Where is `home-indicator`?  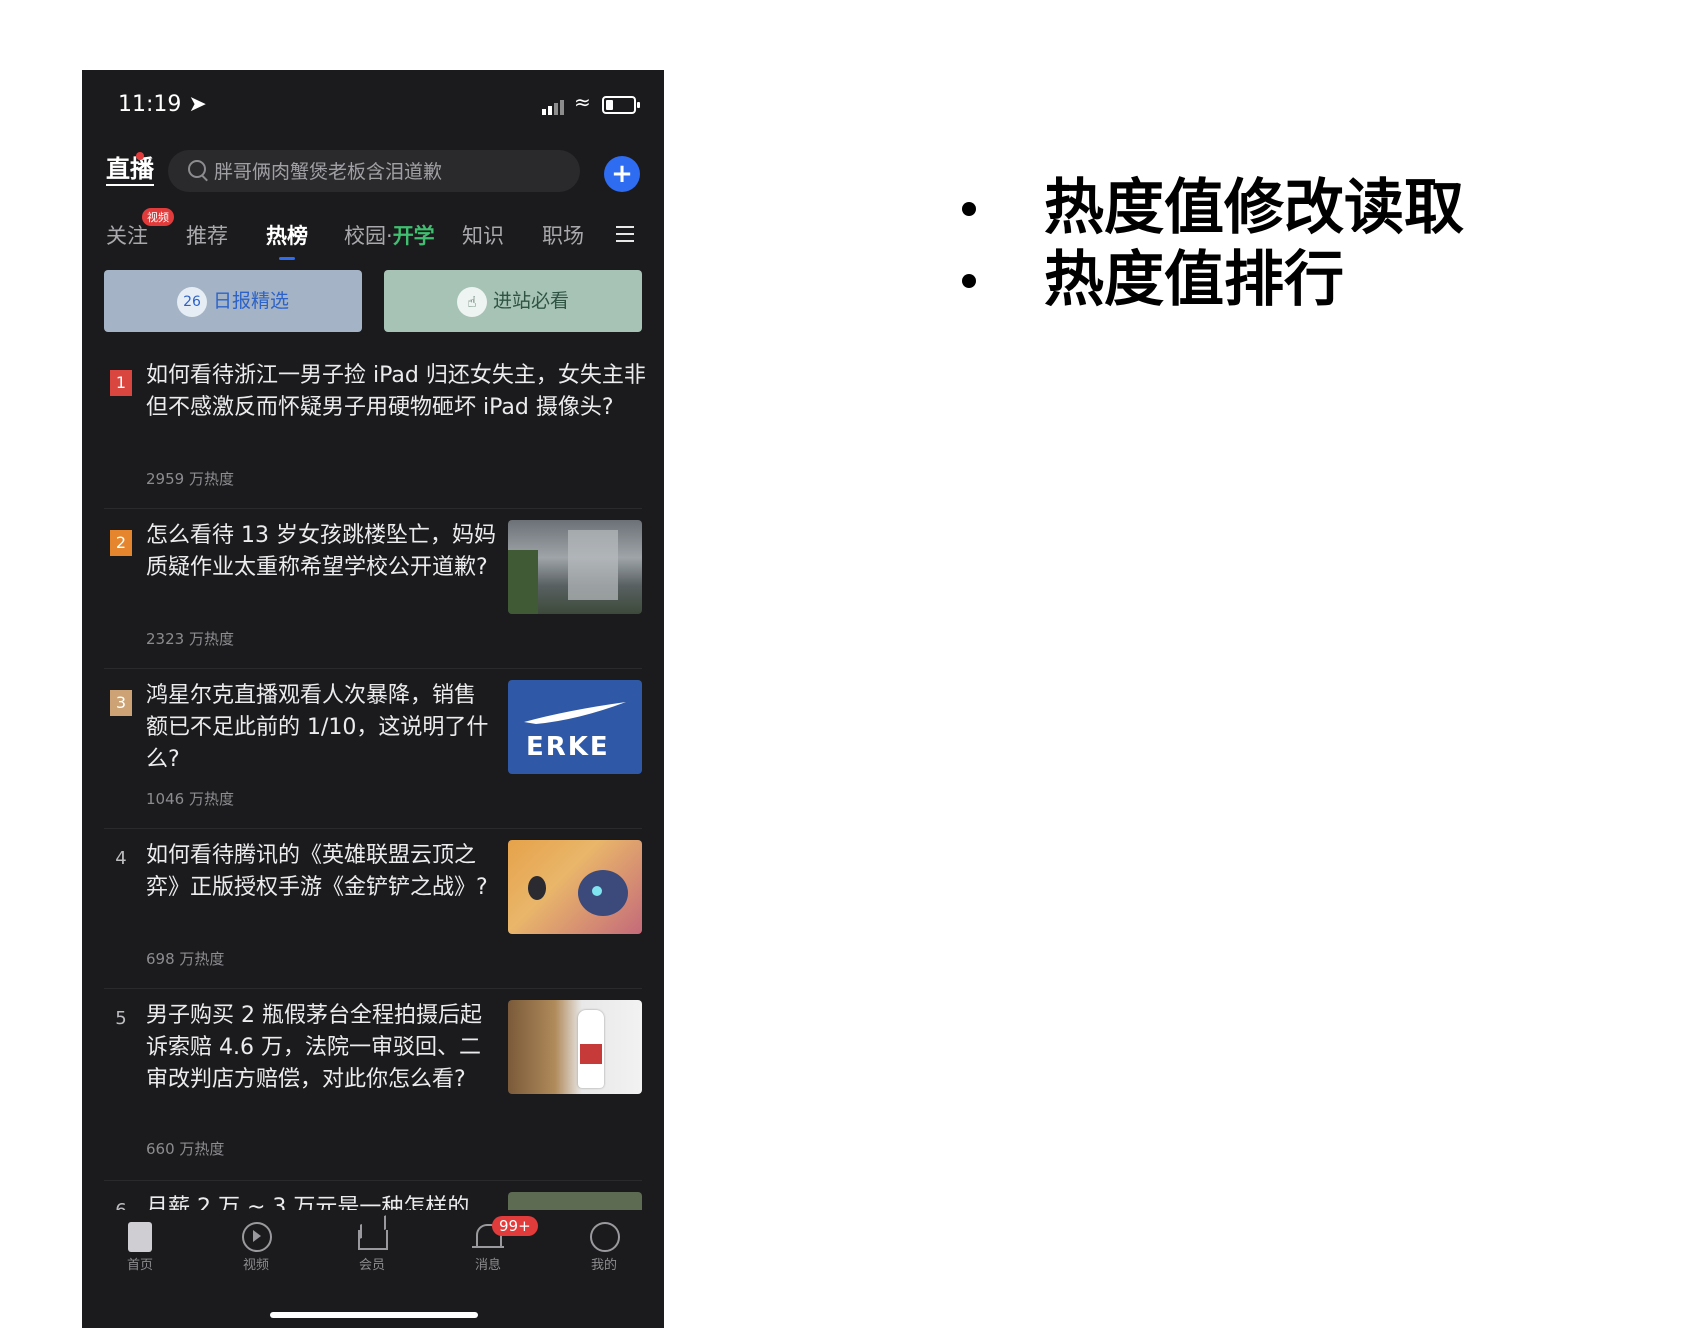
home-indicator is located at coordinates (374, 1315).